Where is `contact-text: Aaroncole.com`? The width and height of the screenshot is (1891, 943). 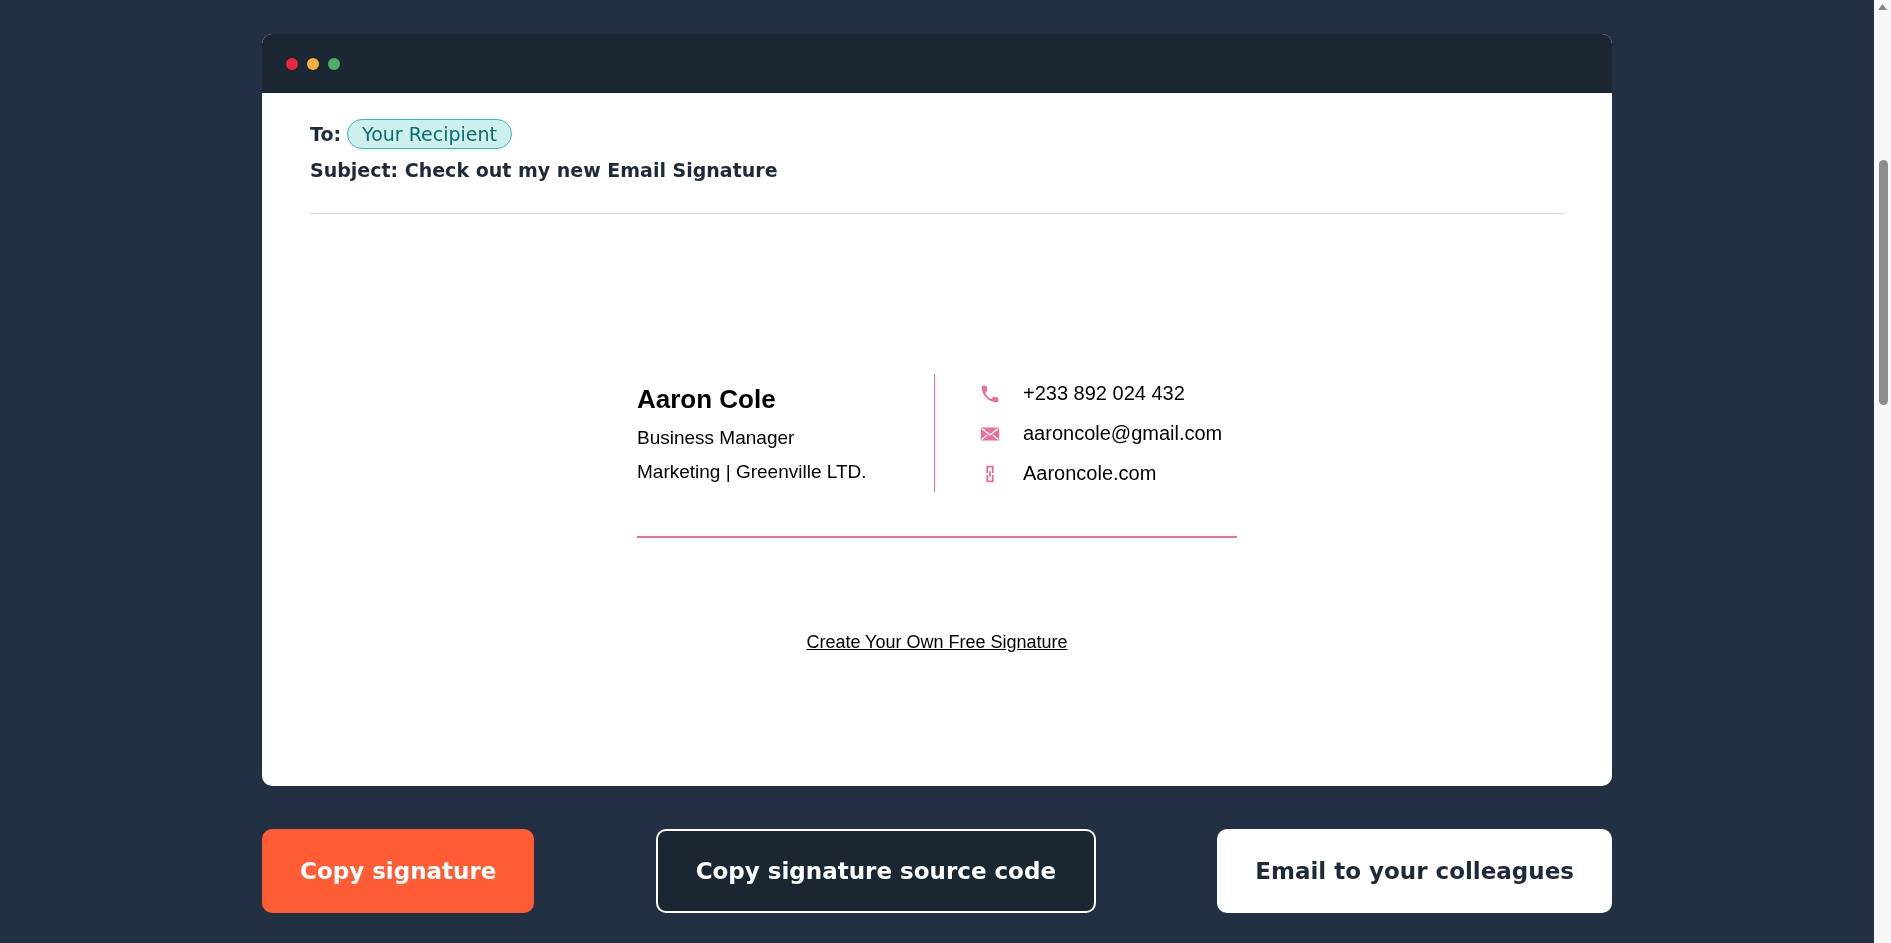
contact-text: Aaroncole.com is located at coordinates (1090, 473).